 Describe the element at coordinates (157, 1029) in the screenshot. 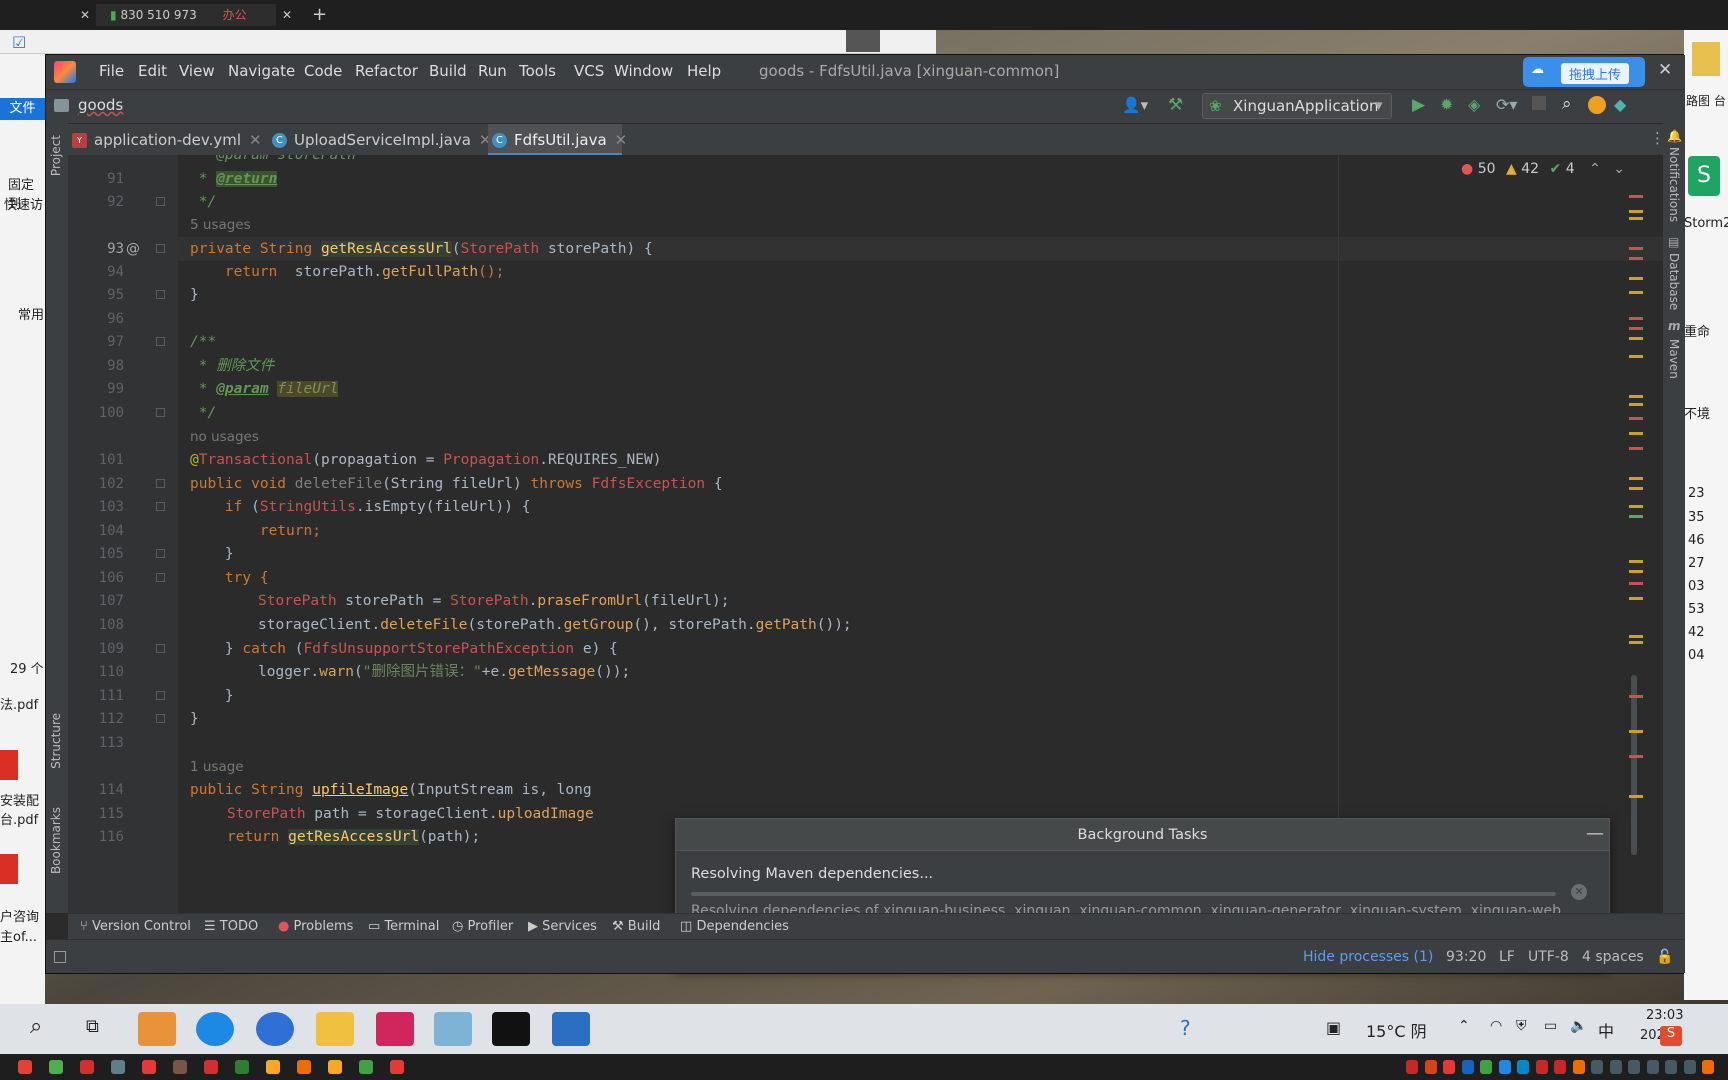

I see `wechat-app-icon` at that location.